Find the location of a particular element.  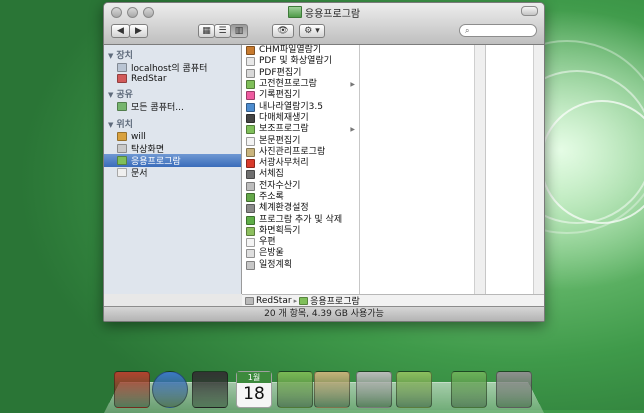

dock-calendar-icon: 1월 18 is located at coordinates (254, 389).